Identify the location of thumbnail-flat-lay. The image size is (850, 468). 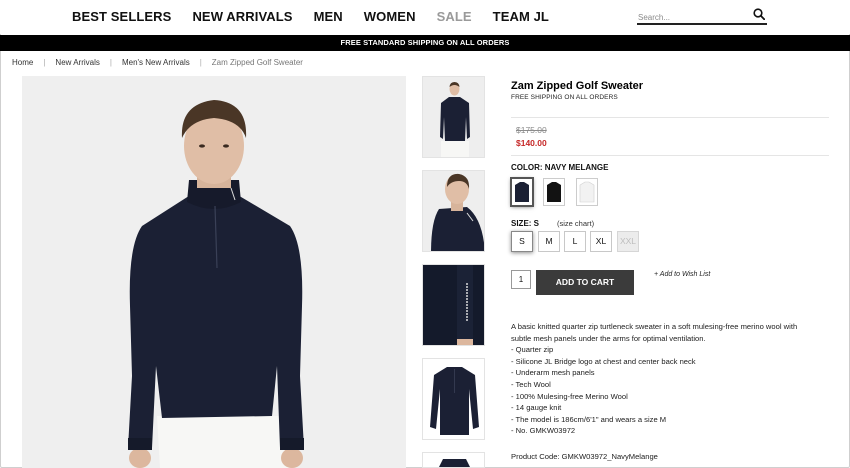
(453, 399).